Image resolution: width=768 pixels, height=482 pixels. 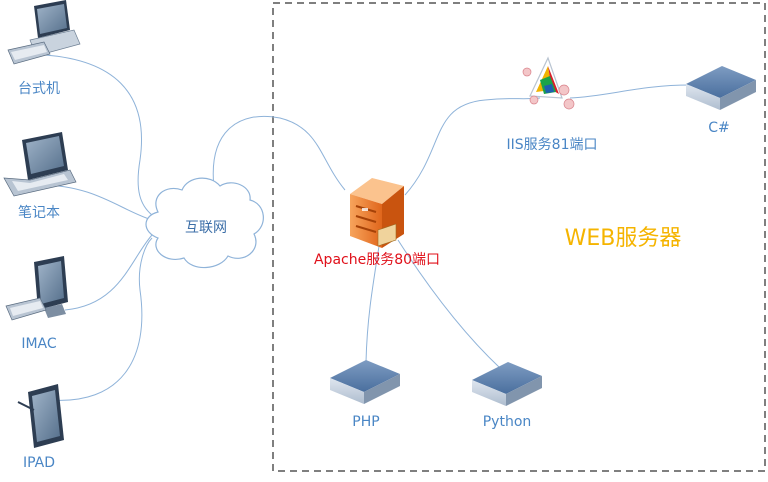 I want to click on label-iis: IIS服务81端口, so click(x=552, y=145).